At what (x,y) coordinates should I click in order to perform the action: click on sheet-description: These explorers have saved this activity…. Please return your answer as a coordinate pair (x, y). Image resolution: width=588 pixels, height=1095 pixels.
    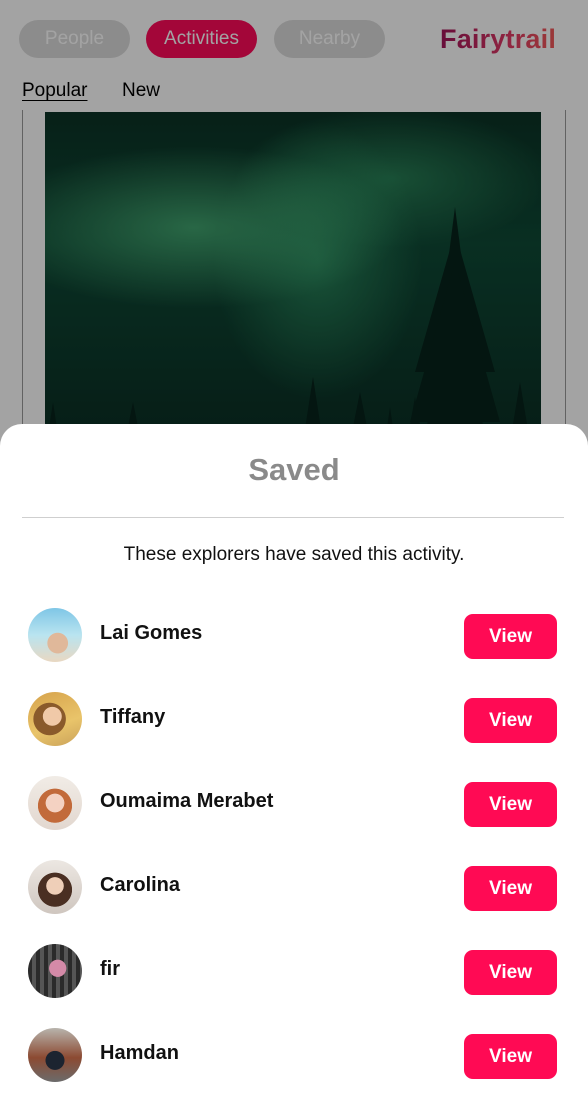
    Looking at the image, I should click on (294, 554).